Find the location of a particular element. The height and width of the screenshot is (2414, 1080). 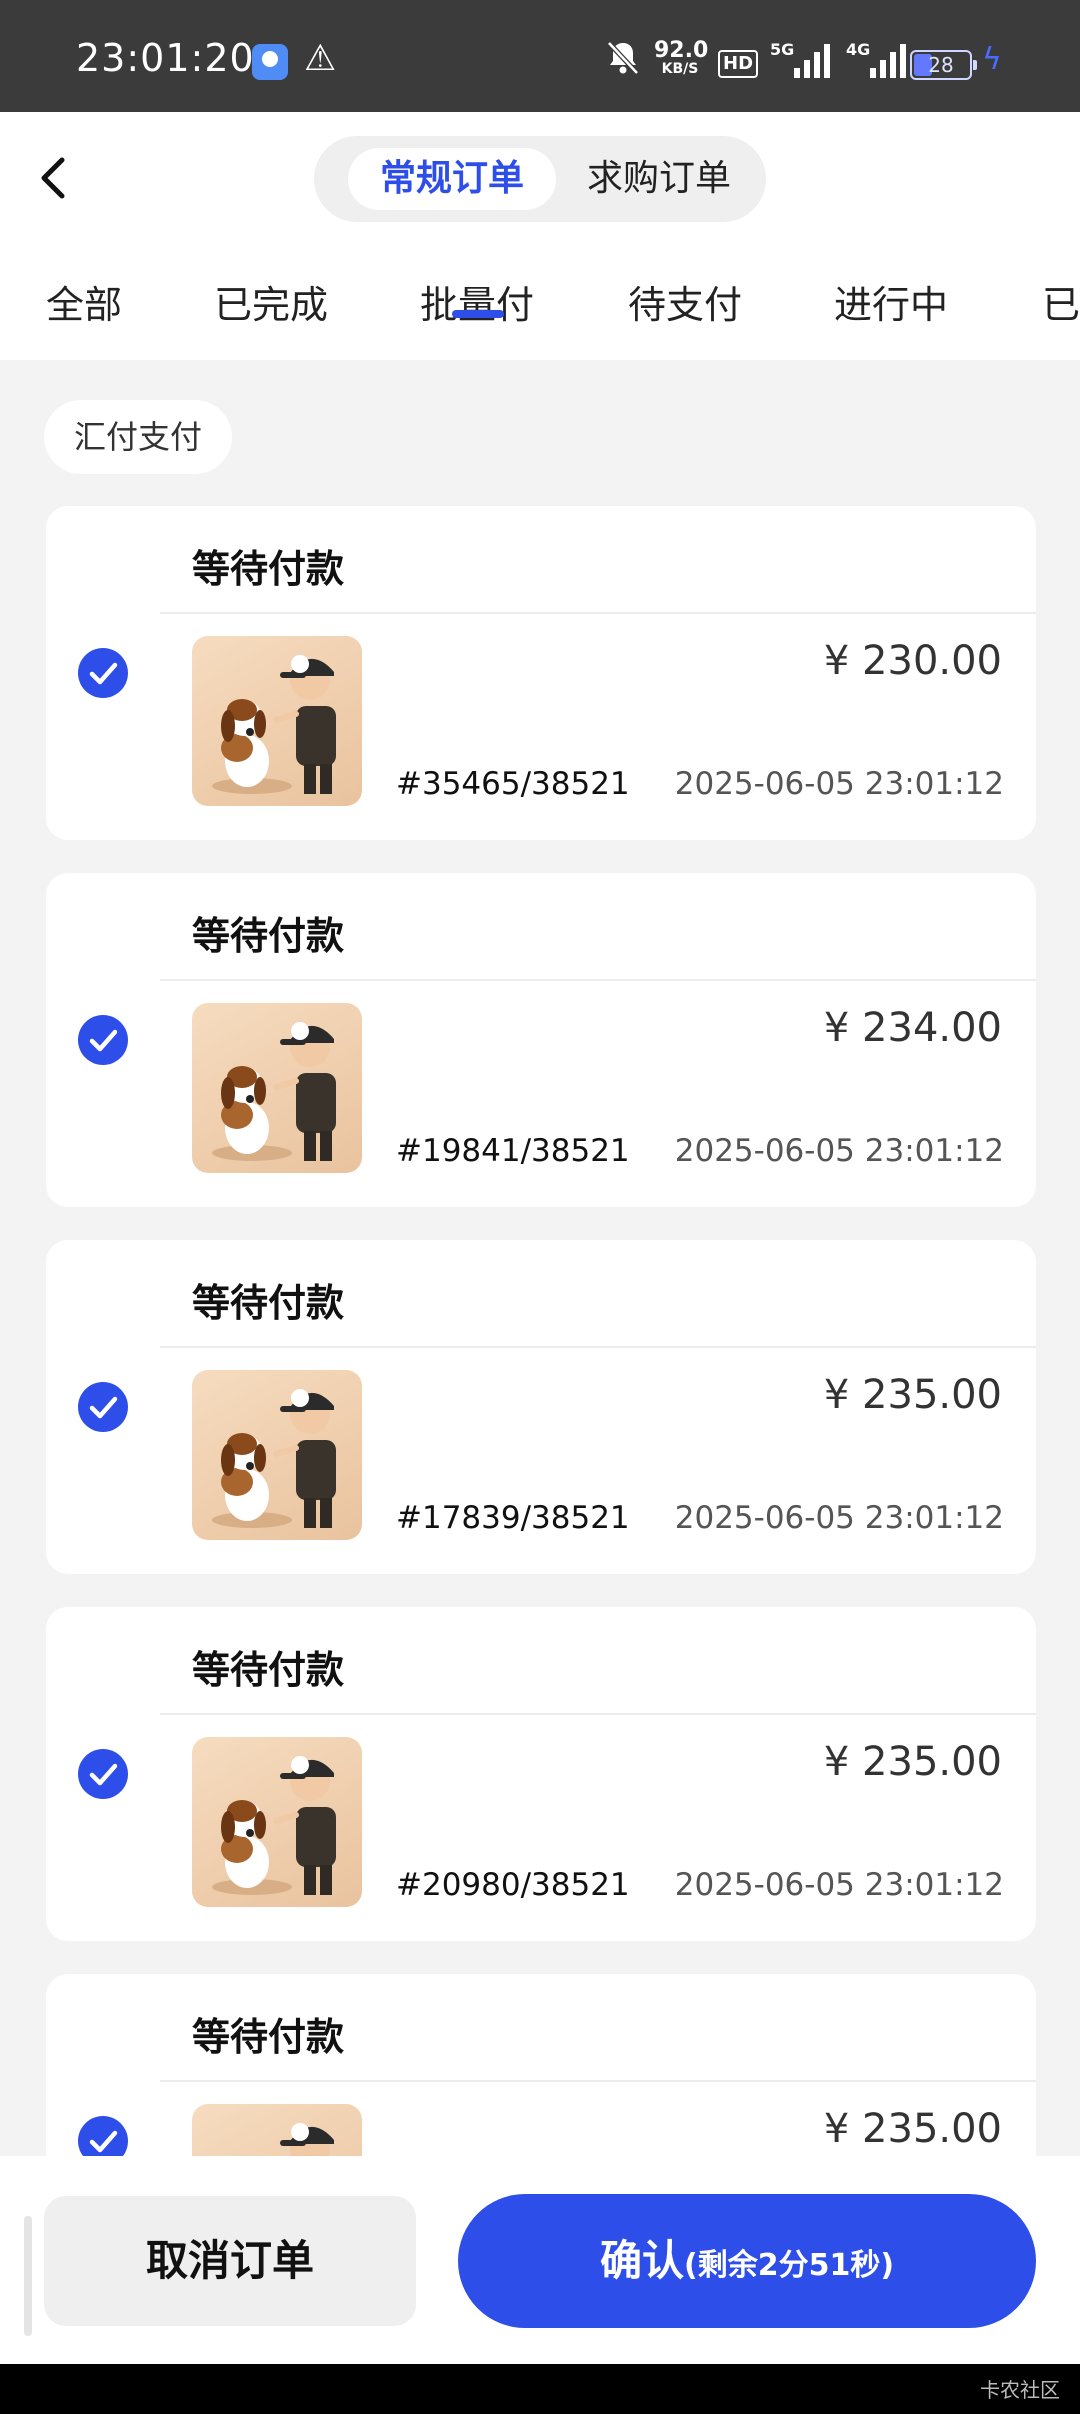

status-time: 23:01:20 is located at coordinates (165, 58).